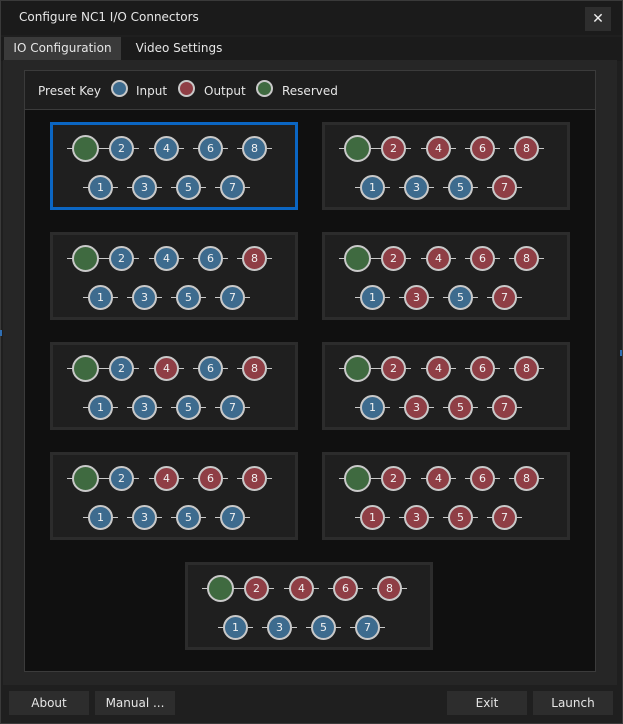 This screenshot has width=623, height=724. What do you see at coordinates (62, 49) in the screenshot?
I see `tab-io-configuration: IO Configuration` at bounding box center [62, 49].